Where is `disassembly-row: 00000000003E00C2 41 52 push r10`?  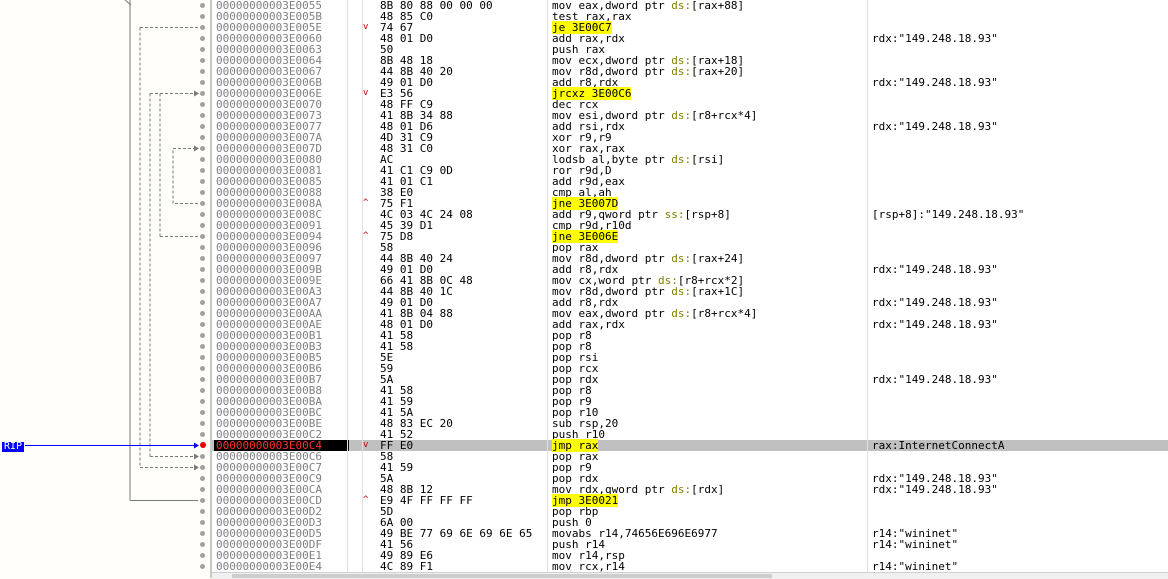
disassembly-row: 00000000003E00C2 41 52 push r10 is located at coordinates (690, 434).